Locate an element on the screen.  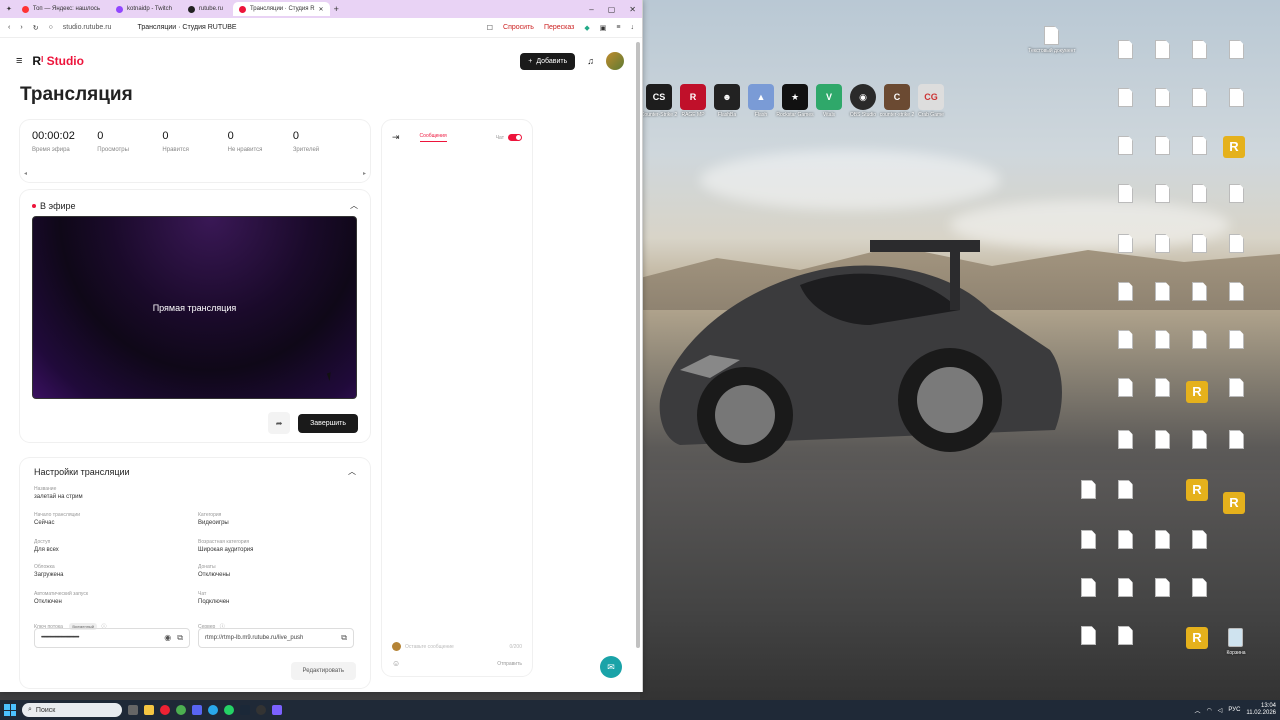
scroll-right-icon: ▸ is located at coordinates (364, 173).